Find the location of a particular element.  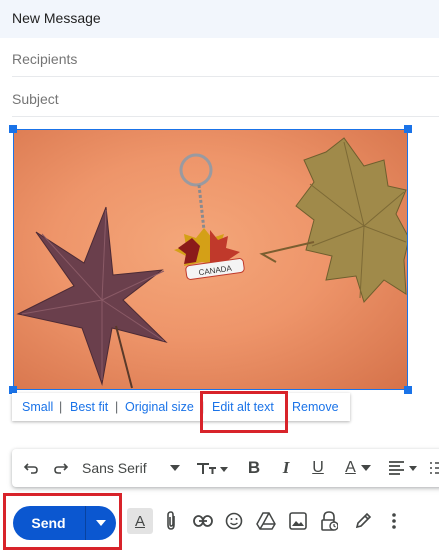

compose-title: New Message is located at coordinates (56, 18).